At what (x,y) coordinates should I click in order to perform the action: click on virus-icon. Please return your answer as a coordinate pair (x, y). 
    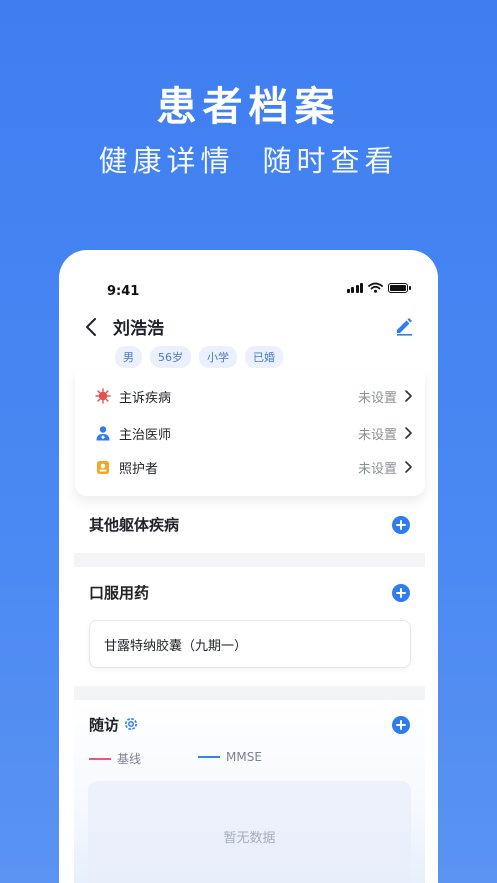
    Looking at the image, I should click on (103, 396).